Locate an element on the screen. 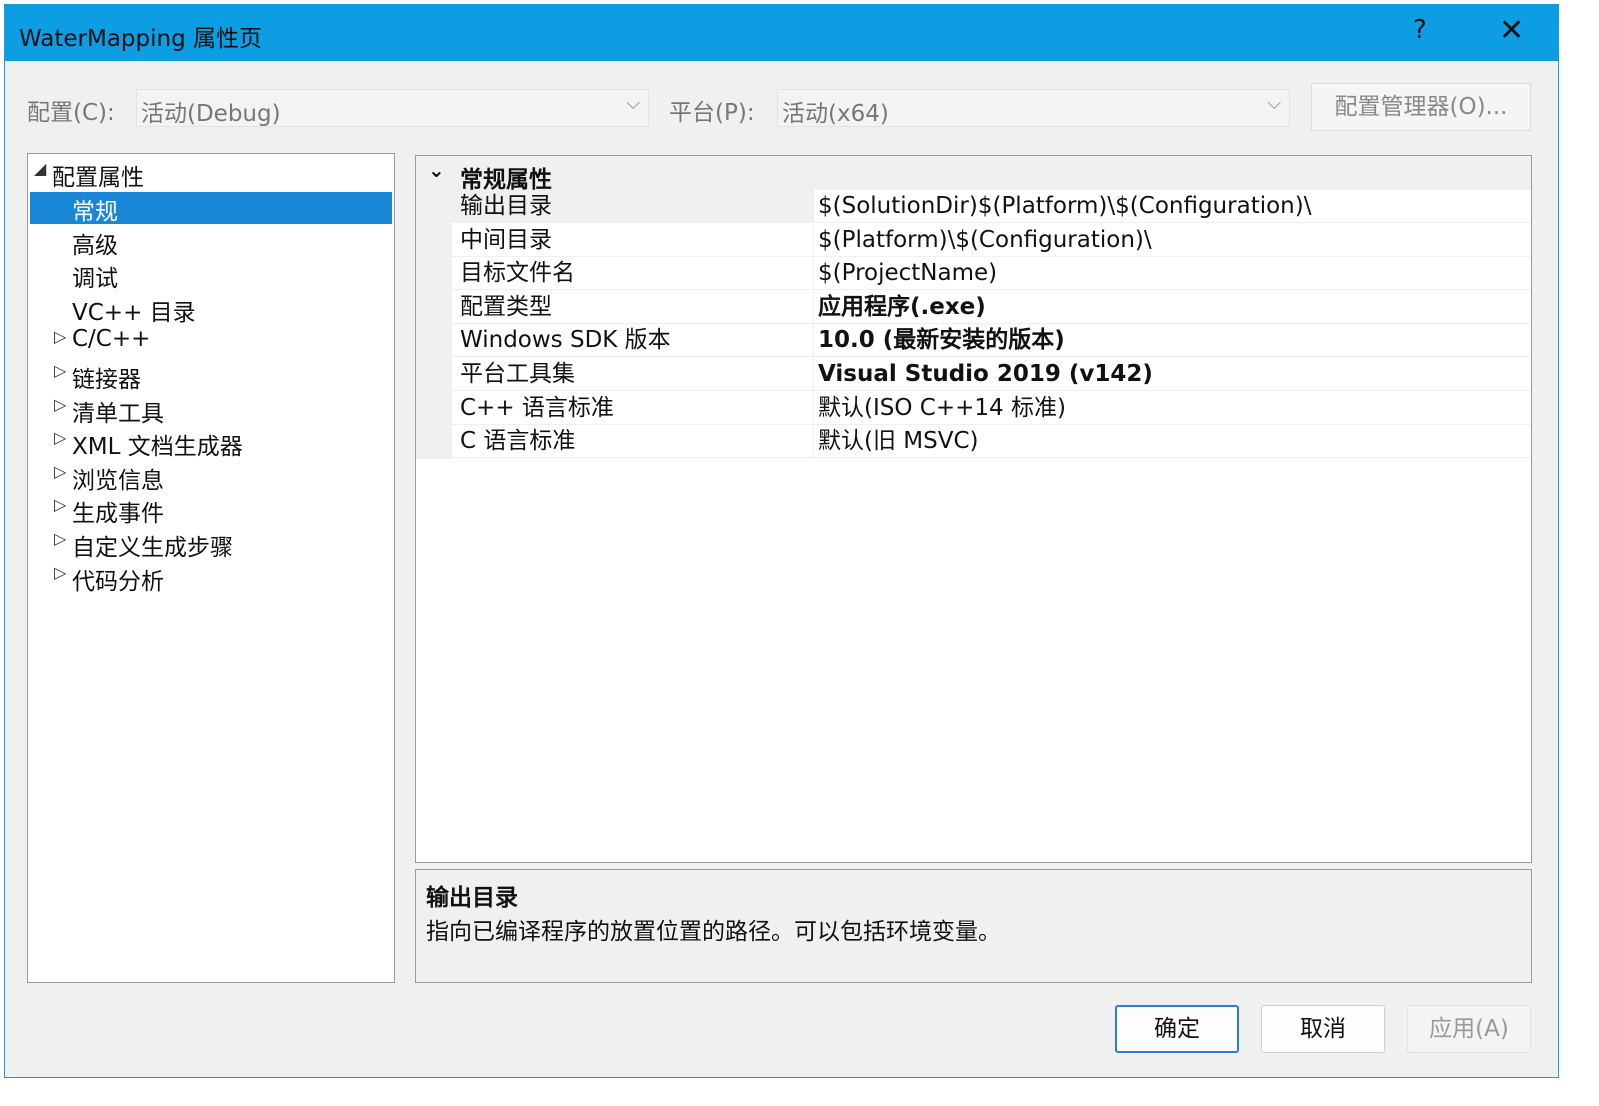  property-row: 目标文件名 $(ProjectName) is located at coordinates (973, 274).